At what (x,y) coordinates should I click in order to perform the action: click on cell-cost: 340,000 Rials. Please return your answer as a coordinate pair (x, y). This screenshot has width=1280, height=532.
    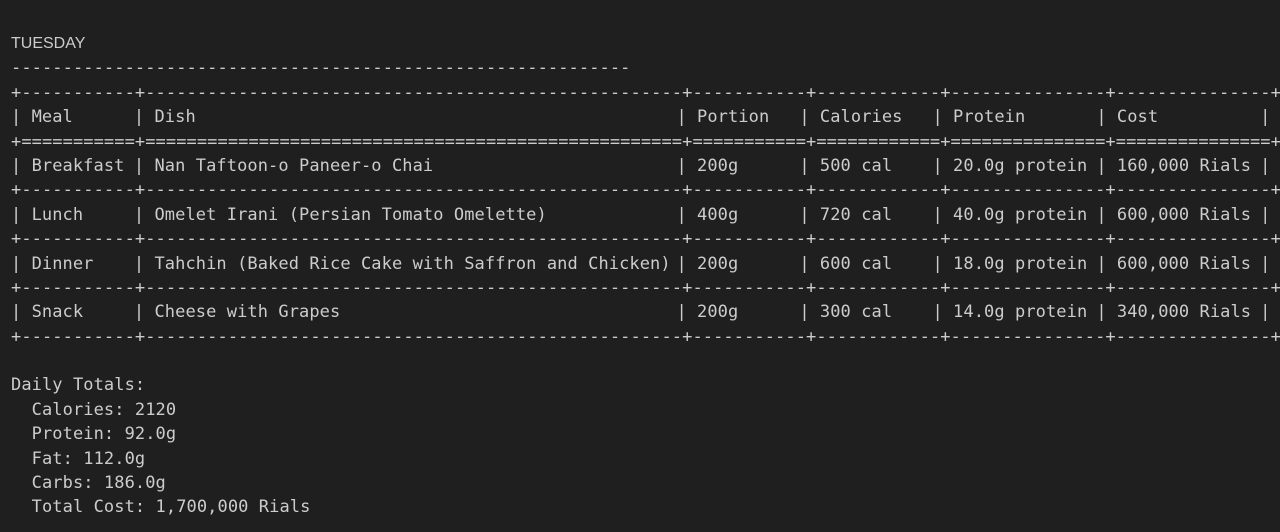
    Looking at the image, I should click on (1184, 312).